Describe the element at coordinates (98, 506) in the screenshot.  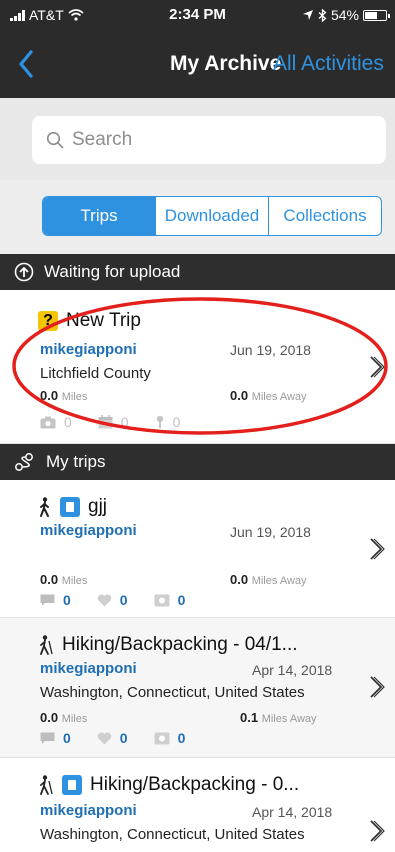
I see `trip-name: gjj` at that location.